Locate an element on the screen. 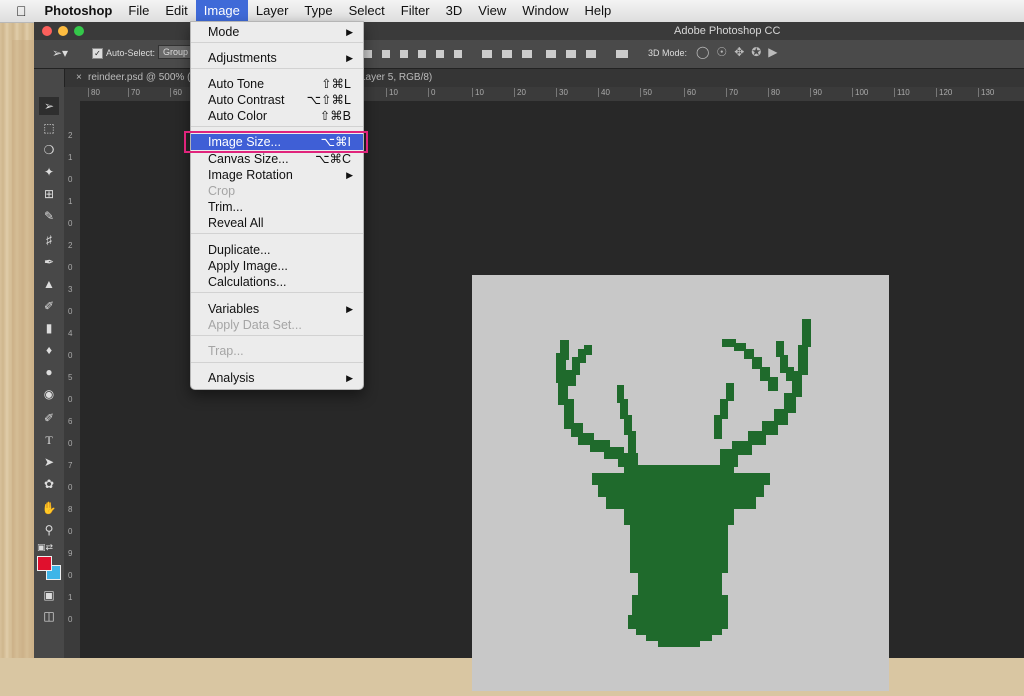  minimize-window-button is located at coordinates (63, 31).